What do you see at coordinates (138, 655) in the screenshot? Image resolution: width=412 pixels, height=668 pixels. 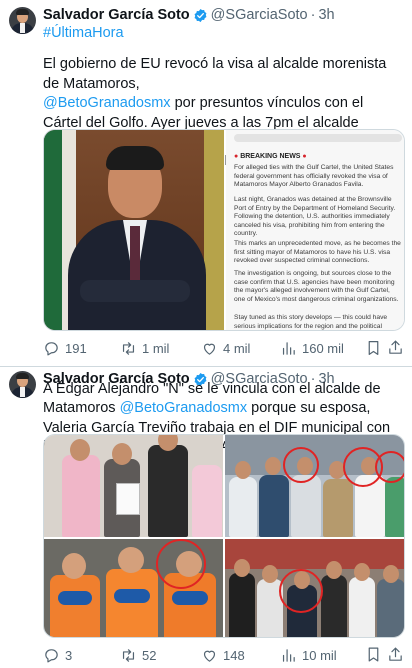 I see `retweet-button: 52` at bounding box center [138, 655].